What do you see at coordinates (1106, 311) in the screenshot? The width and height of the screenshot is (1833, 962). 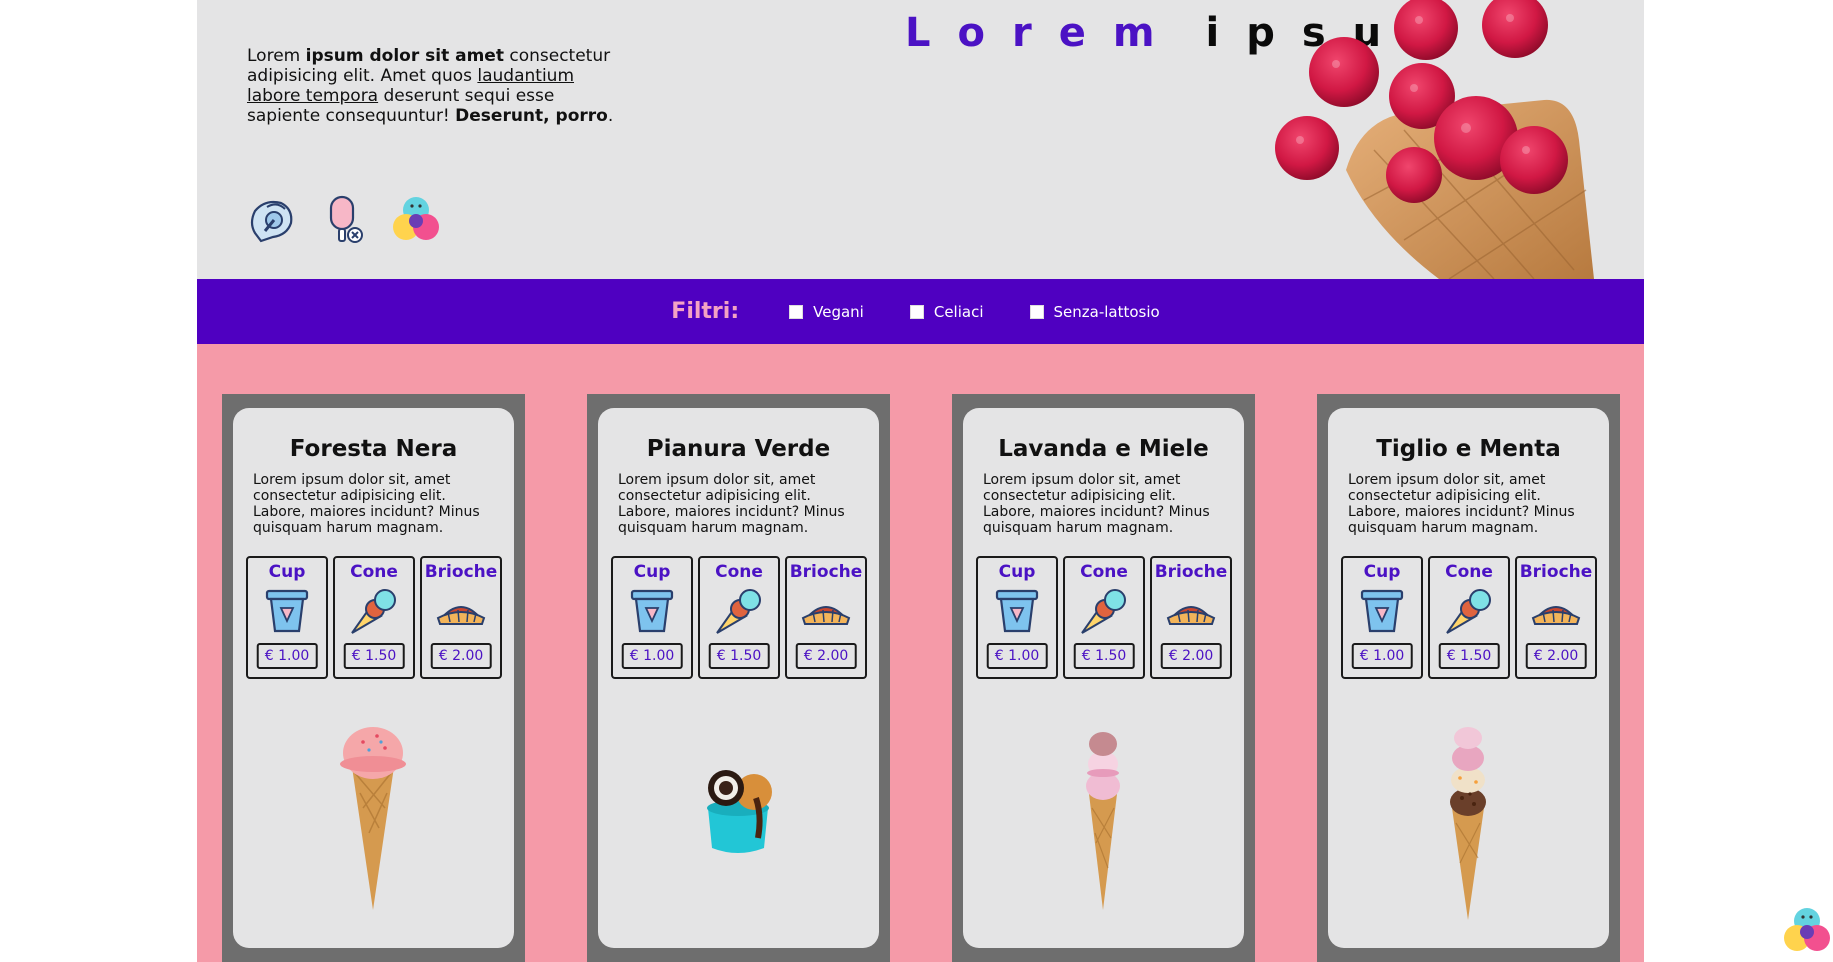 I see `filter-senza-lattosio-label: Senza-lattosio` at bounding box center [1106, 311].